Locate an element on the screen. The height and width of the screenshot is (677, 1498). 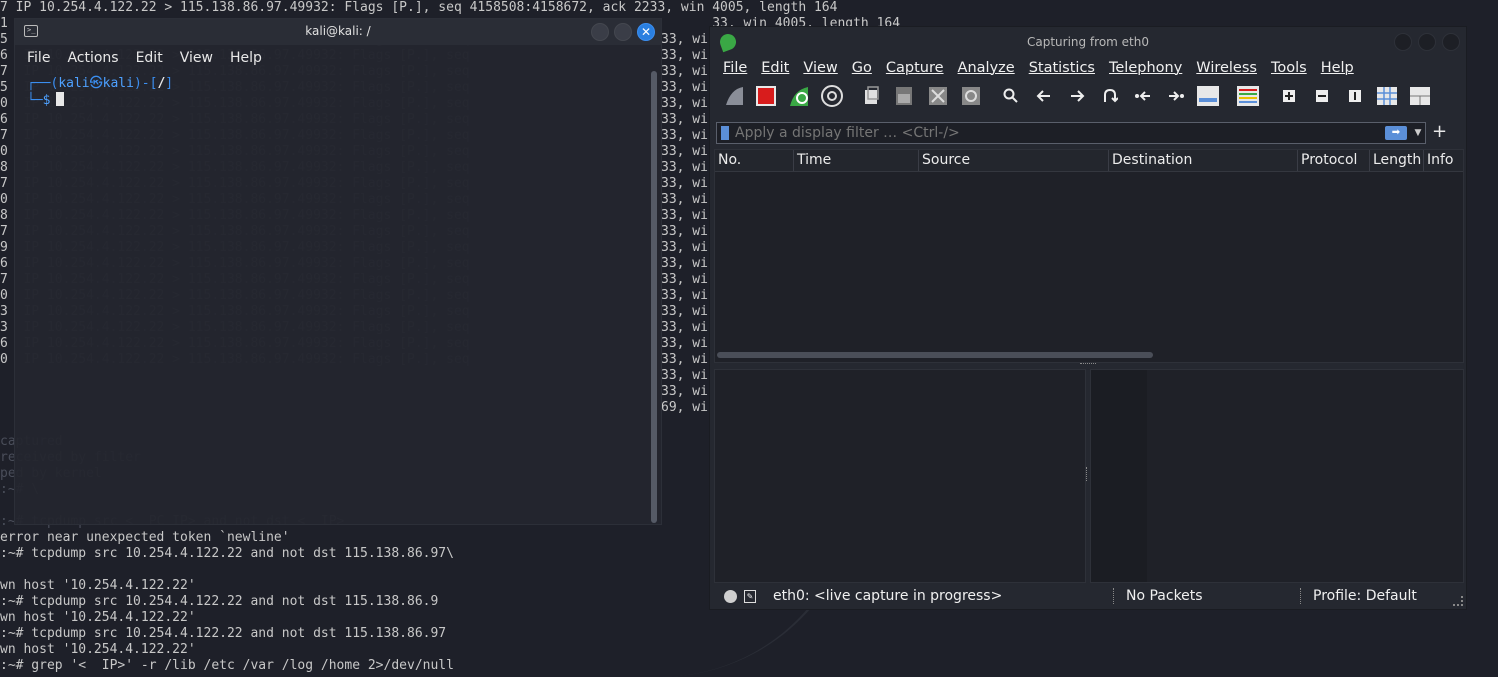
find-packet-search-icon is located at coordinates (1011, 96).